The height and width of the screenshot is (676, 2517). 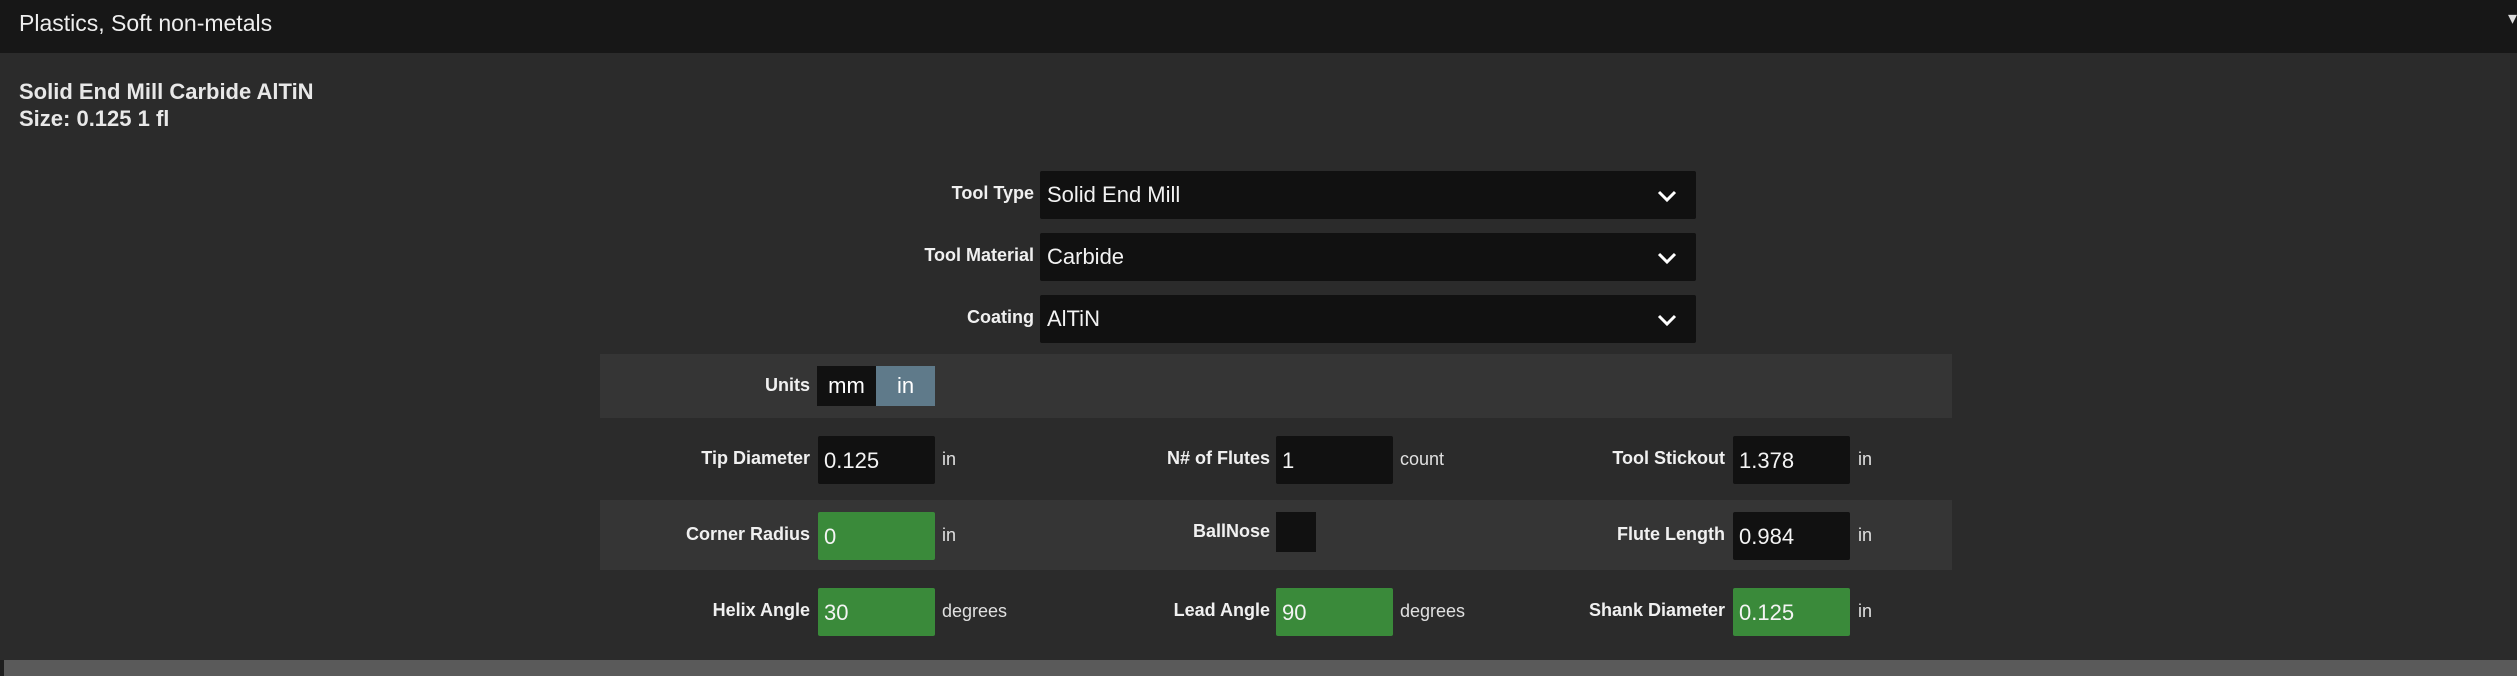 I want to click on coating-value: AlTiN, so click(x=1073, y=318).